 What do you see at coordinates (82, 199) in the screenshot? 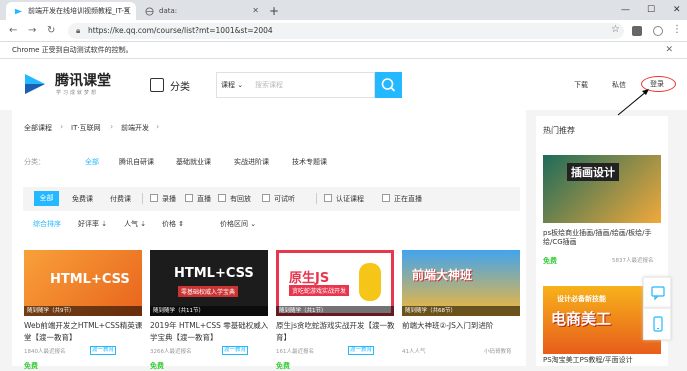
I see `filter-free: 免费课` at bounding box center [82, 199].